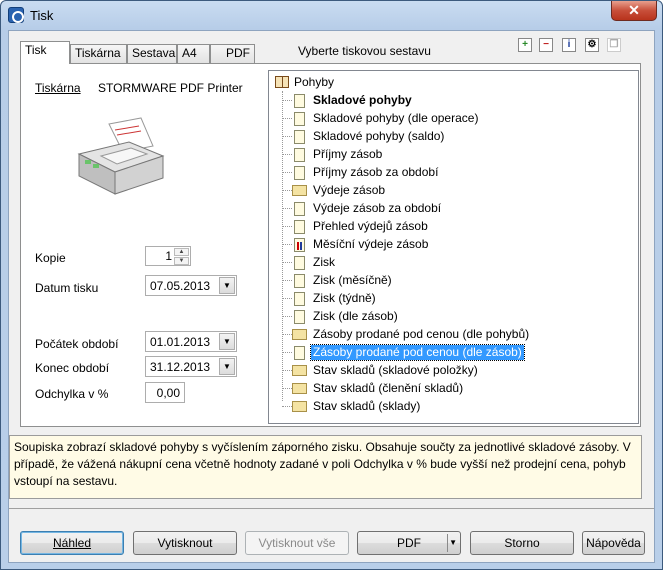 This screenshot has height=570, width=663. I want to click on tree-item-label: Výdeje zásob, so click(349, 190).